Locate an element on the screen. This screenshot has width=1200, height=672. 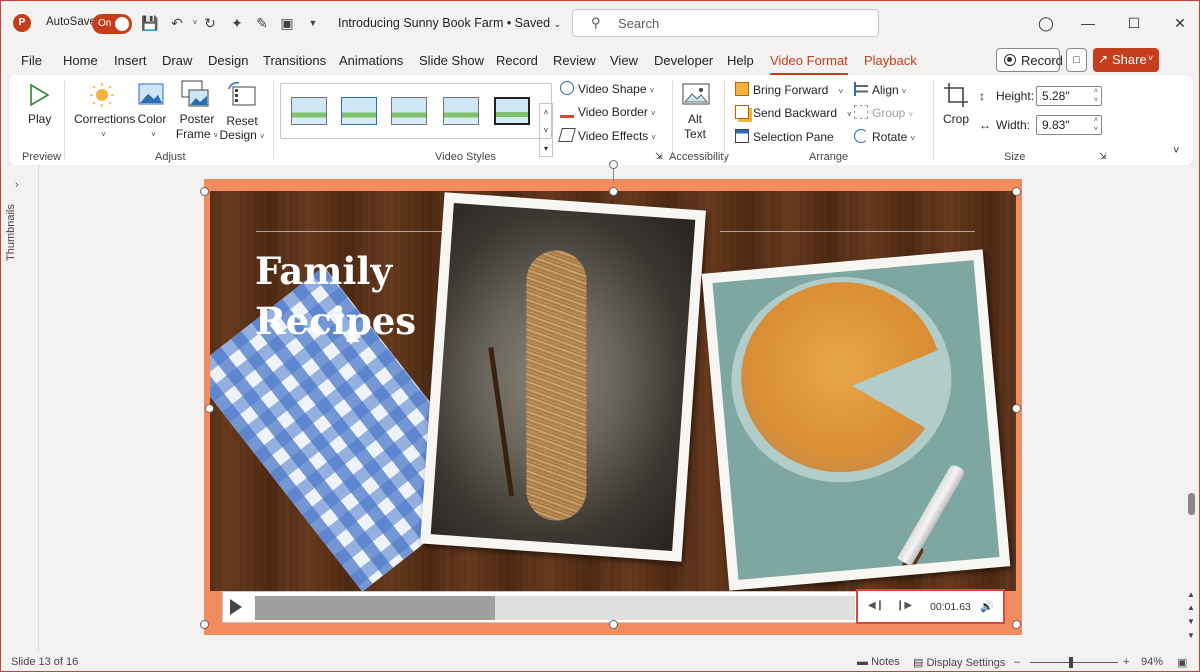
tab-video-format: Video Format is located at coordinates (809, 64).